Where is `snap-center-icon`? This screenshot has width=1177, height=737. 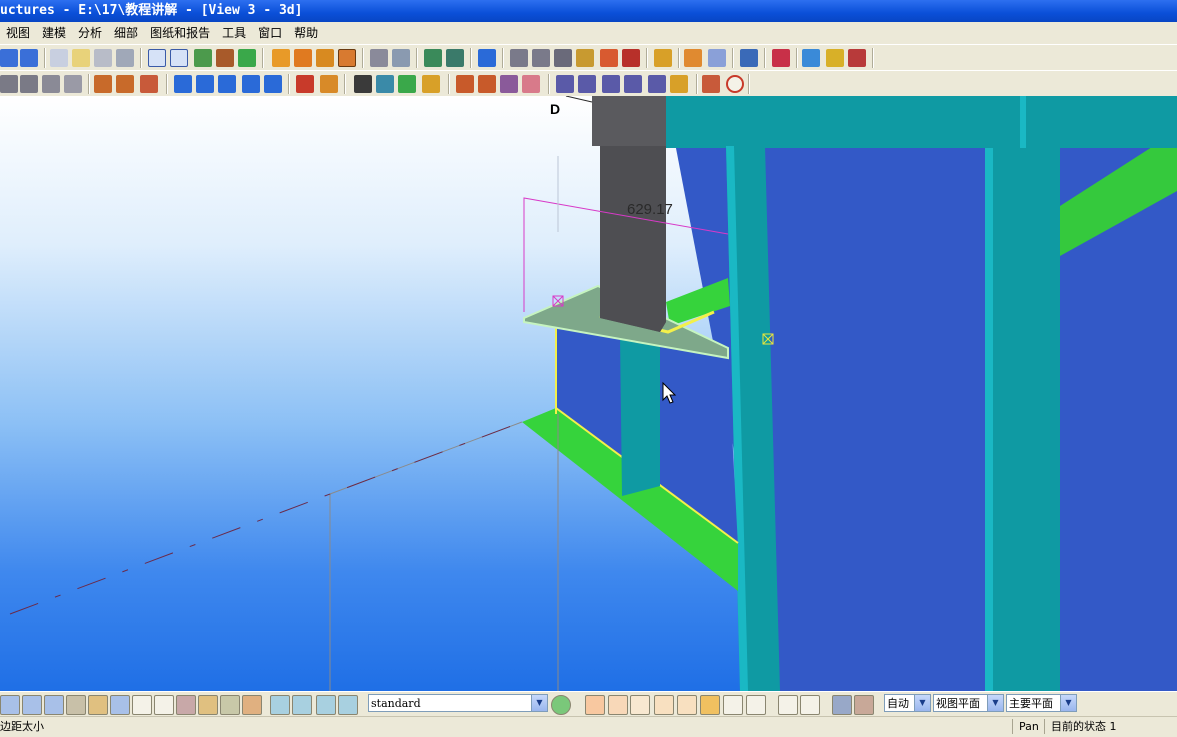 snap-center-icon is located at coordinates (326, 705).